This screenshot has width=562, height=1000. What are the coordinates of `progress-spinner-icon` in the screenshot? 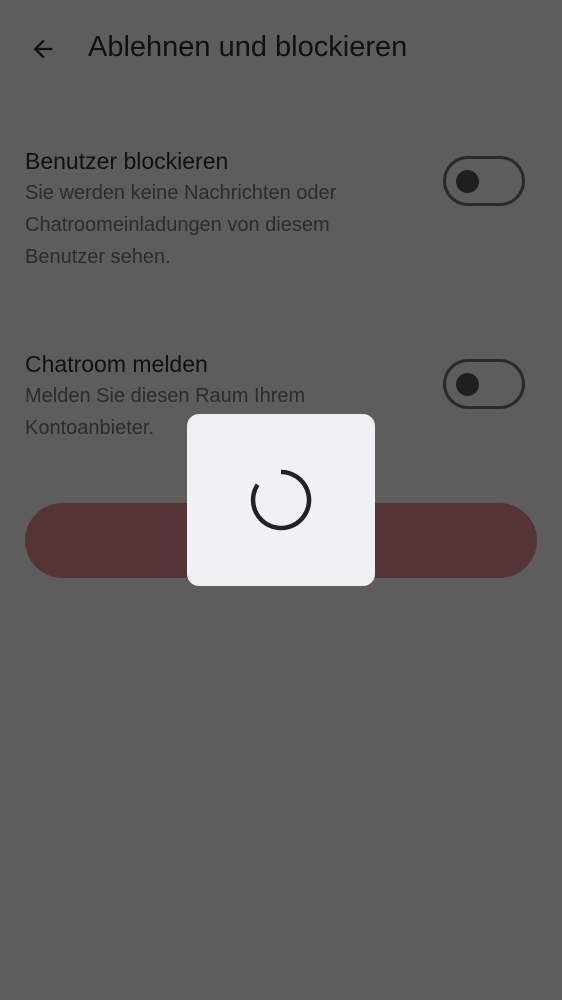 It's located at (281, 500).